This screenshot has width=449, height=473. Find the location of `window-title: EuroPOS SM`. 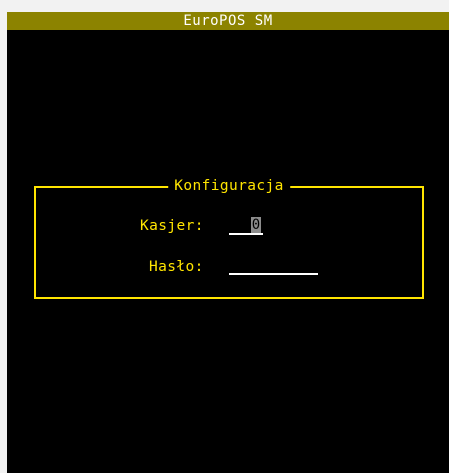

window-title: EuroPOS SM is located at coordinates (228, 21).